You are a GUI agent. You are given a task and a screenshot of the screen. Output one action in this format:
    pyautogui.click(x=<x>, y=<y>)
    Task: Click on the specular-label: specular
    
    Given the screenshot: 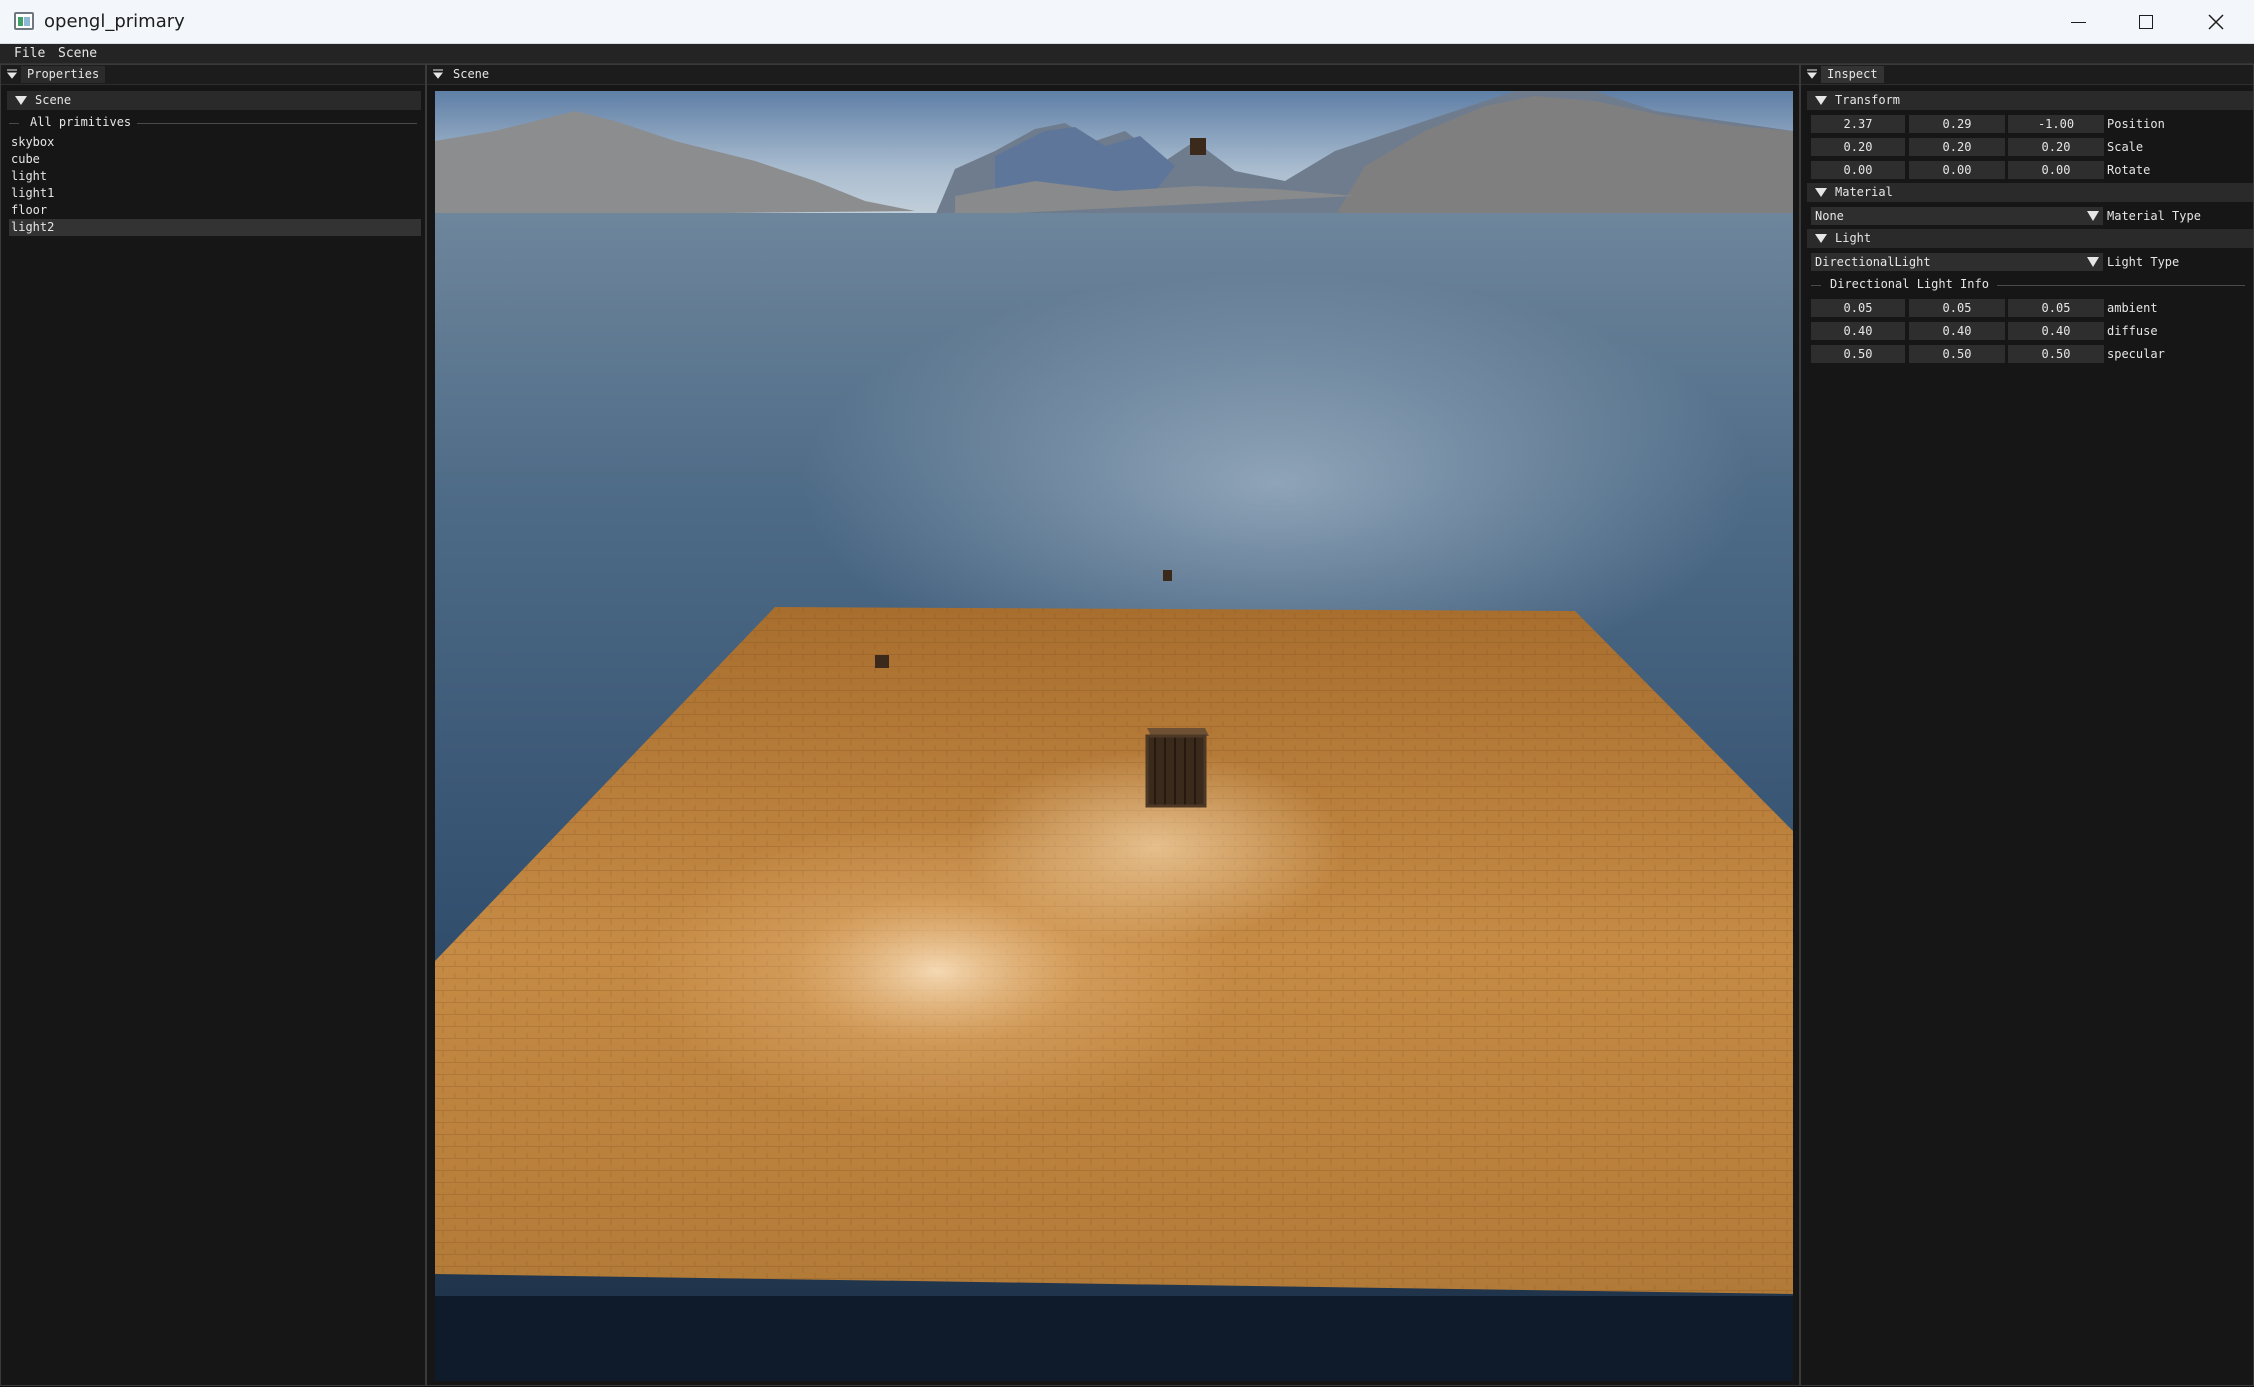 What is the action you would take?
    pyautogui.click(x=2136, y=354)
    